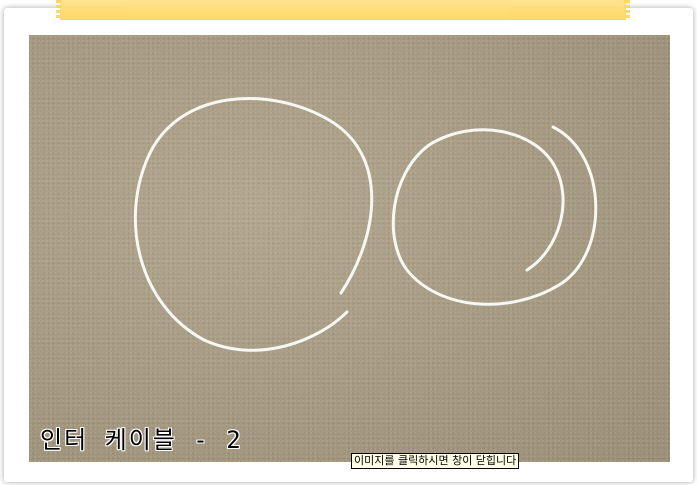  What do you see at coordinates (343, 10) in the screenshot?
I see `tape-strip` at bounding box center [343, 10].